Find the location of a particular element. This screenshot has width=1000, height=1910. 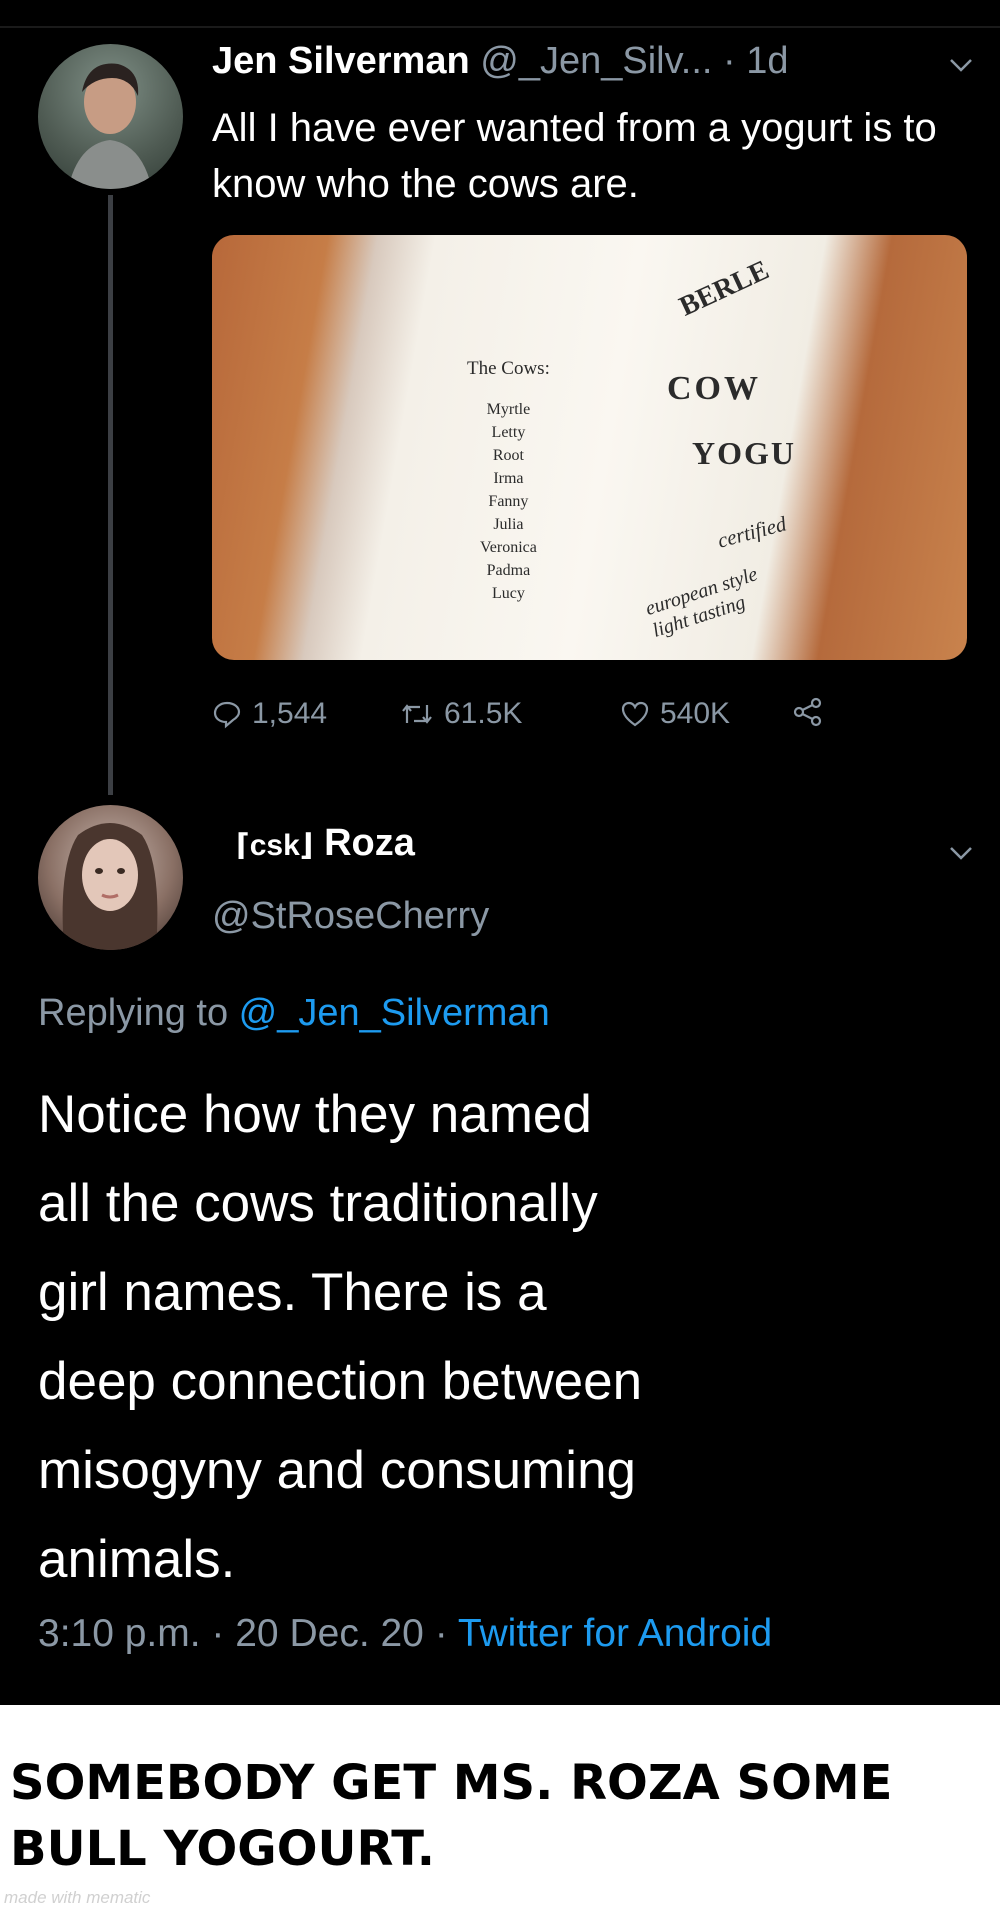

share-icon is located at coordinates (808, 712).